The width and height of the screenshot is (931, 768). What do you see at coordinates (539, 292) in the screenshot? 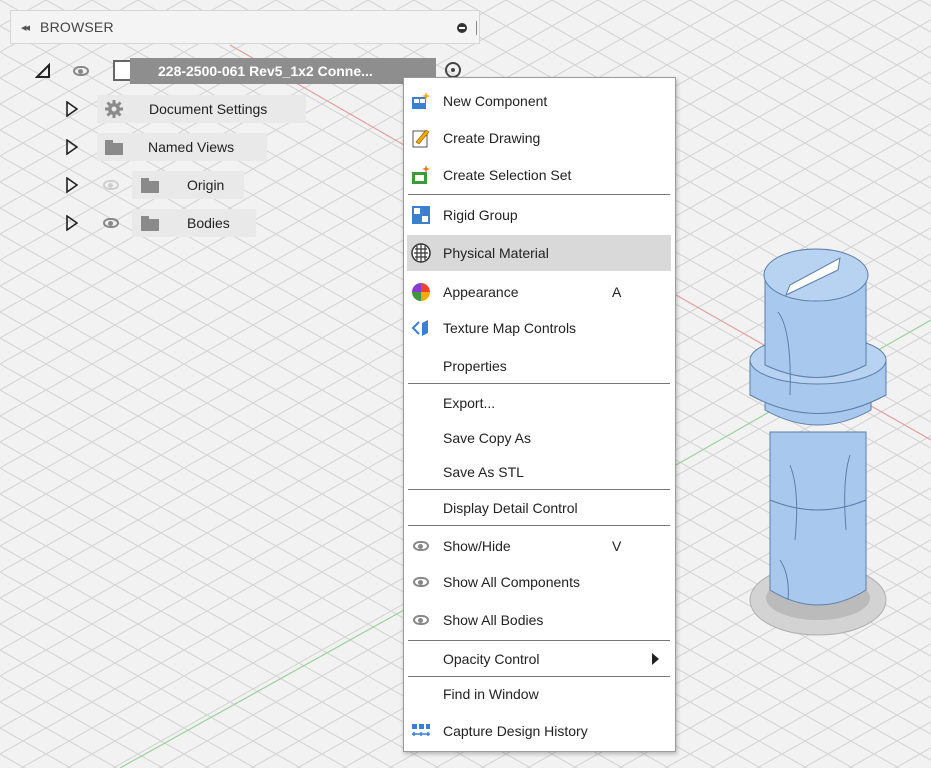
I see `menu-item-appearance: Appearance A` at bounding box center [539, 292].